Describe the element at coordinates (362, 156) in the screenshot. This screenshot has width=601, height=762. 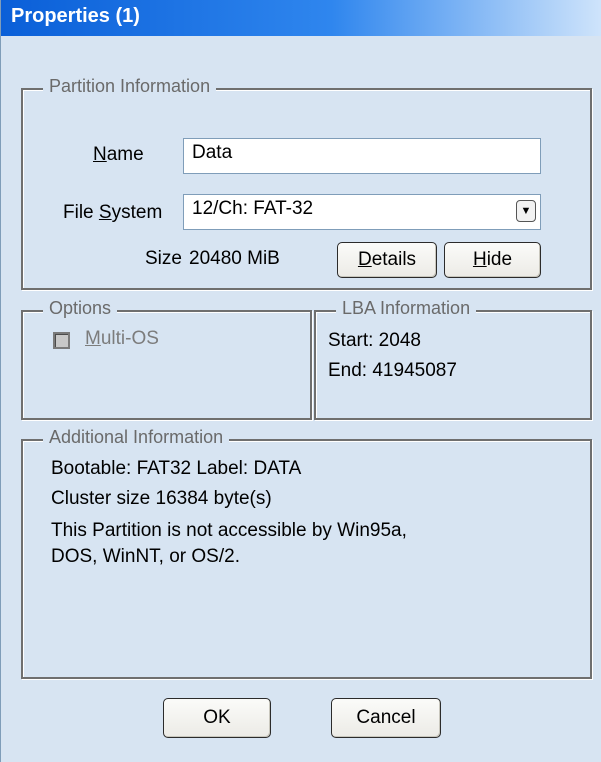
I see `name-field: Data` at that location.